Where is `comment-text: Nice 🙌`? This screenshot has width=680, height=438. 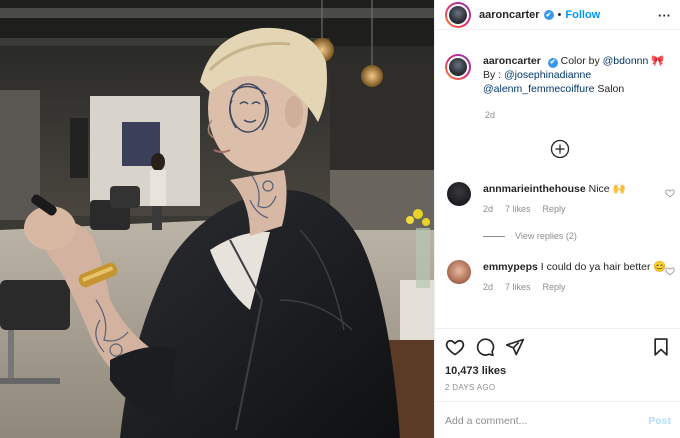
comment-text: Nice 🙌 is located at coordinates (607, 189).